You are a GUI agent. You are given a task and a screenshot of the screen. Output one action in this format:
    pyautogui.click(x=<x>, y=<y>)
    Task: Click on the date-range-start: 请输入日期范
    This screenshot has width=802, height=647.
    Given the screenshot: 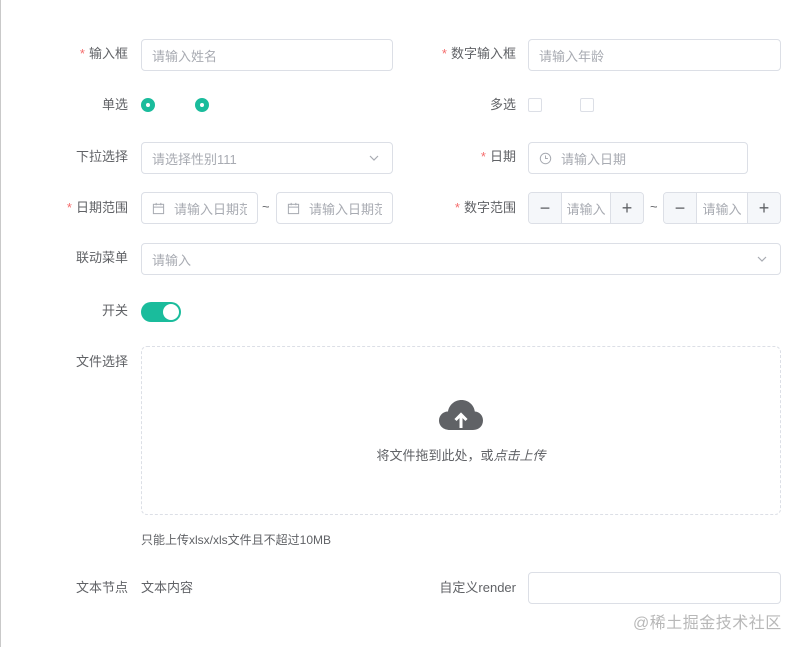 What is the action you would take?
    pyautogui.click(x=199, y=208)
    